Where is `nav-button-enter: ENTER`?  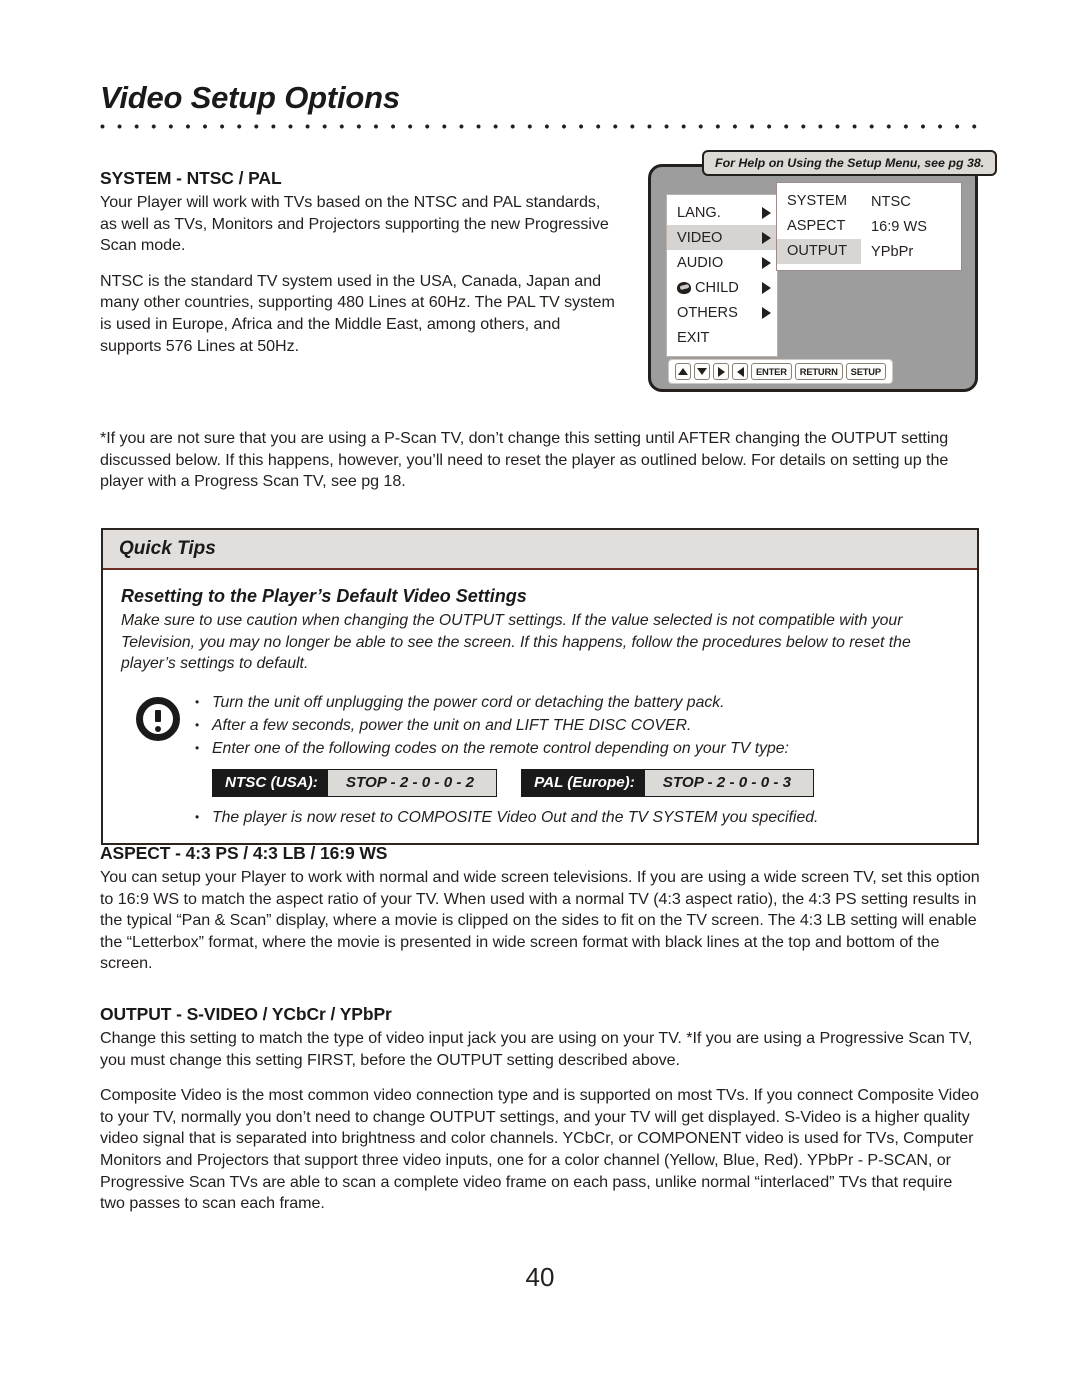
nav-button-enter: ENTER is located at coordinates (771, 371).